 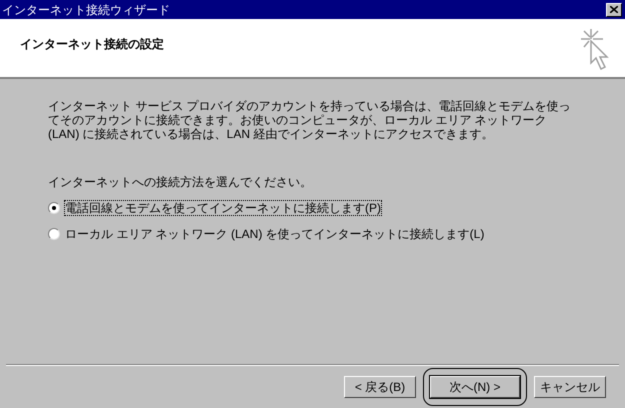 What do you see at coordinates (274, 234) in the screenshot?
I see `option-label: ローカル エリア ネットワーク (LAN) を使ってインターネットに接続します(L)` at bounding box center [274, 234].